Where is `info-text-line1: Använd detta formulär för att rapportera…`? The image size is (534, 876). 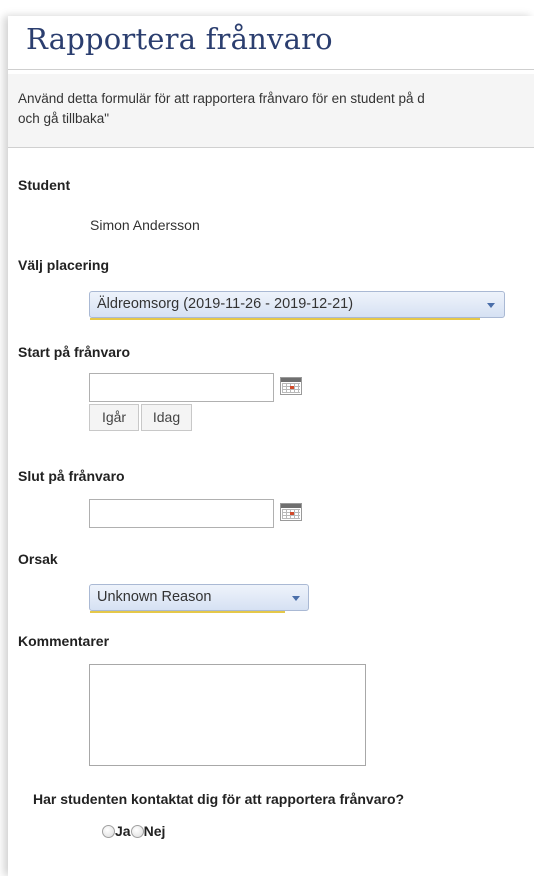
info-text-line1: Använd detta formulär för att rapportera… is located at coordinates (221, 98).